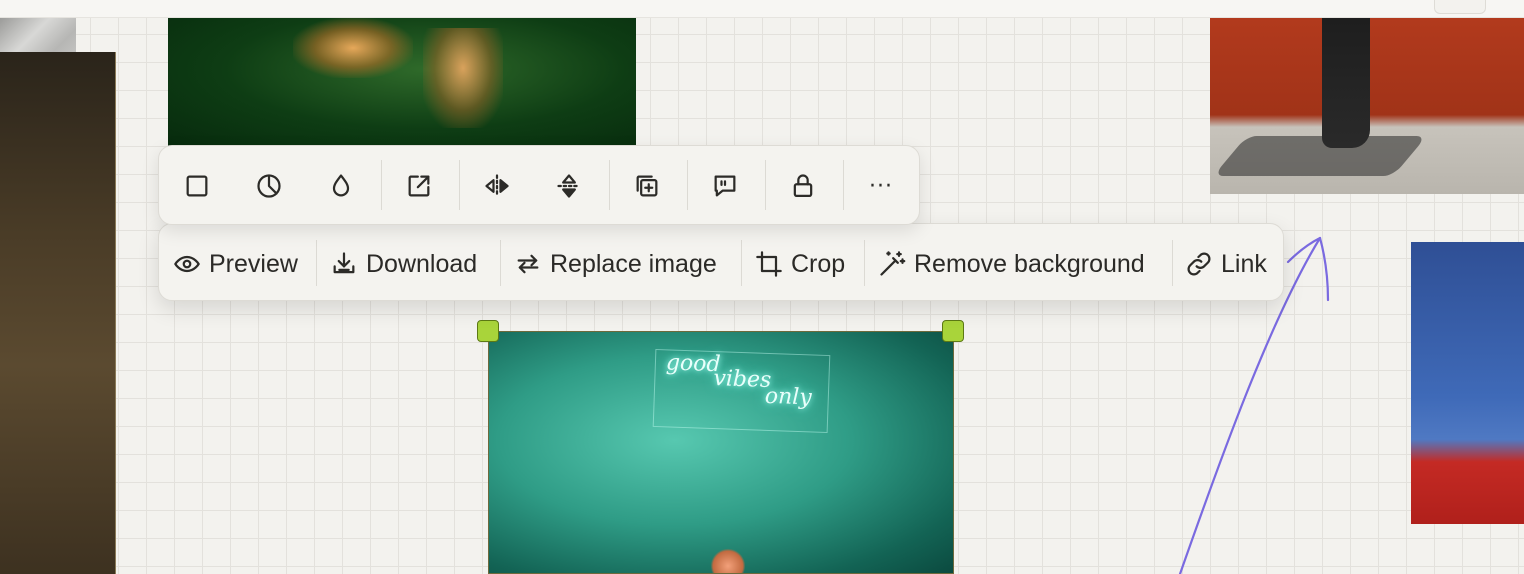 The width and height of the screenshot is (1524, 574). I want to click on comment-icon, so click(725, 186).